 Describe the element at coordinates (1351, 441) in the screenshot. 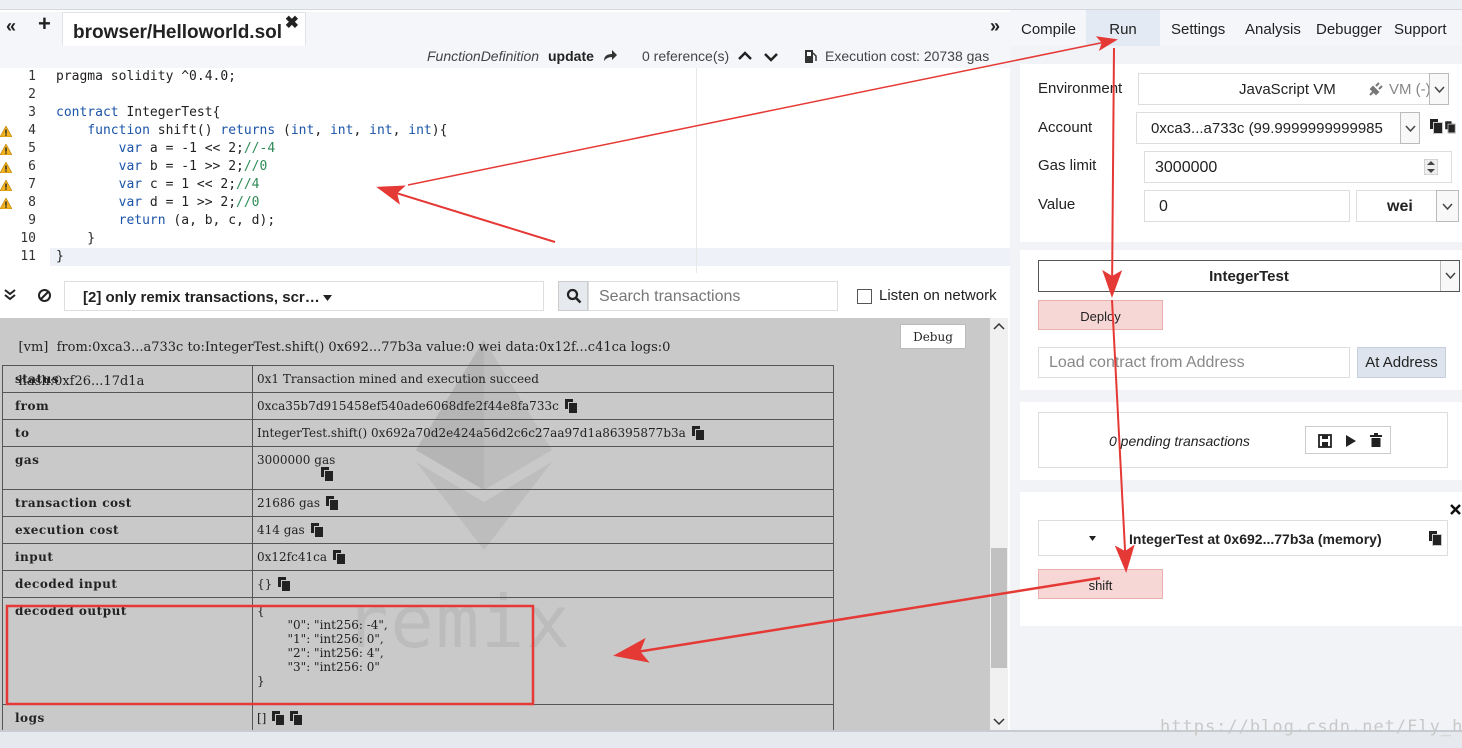

I see `play-icon` at that location.